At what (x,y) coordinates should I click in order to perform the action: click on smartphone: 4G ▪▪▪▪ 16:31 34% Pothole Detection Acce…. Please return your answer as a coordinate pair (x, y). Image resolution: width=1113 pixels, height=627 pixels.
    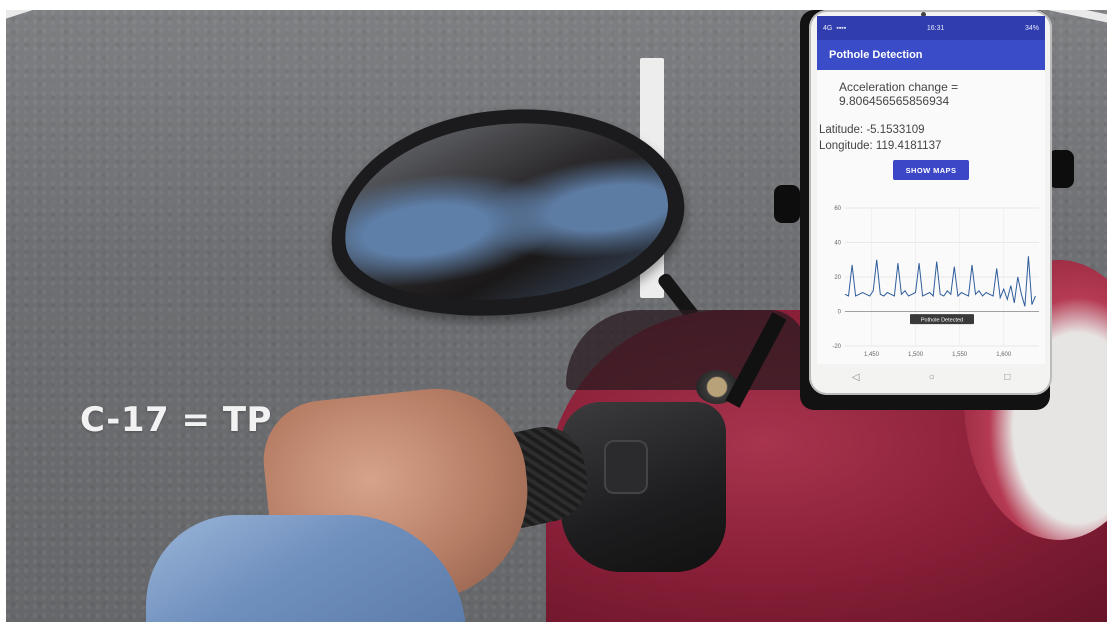
    Looking at the image, I should click on (930, 202).